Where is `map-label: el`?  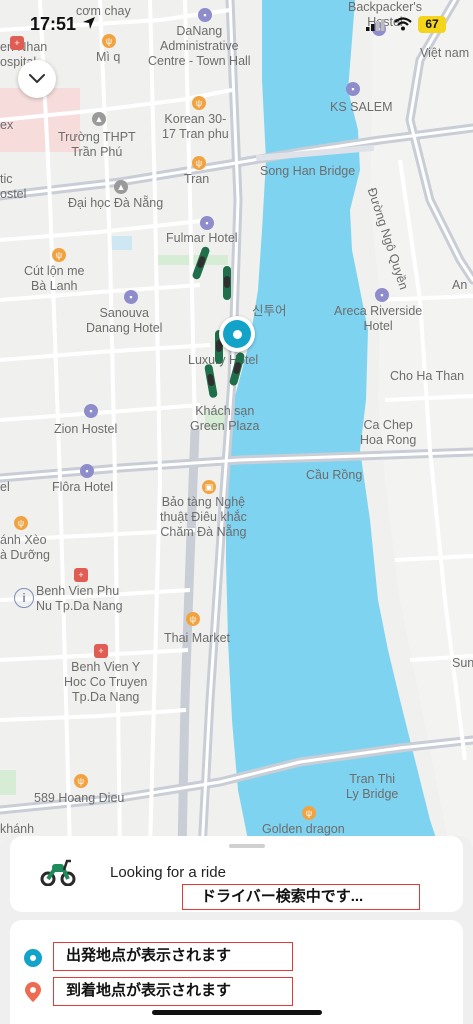
map-label: el is located at coordinates (5, 487).